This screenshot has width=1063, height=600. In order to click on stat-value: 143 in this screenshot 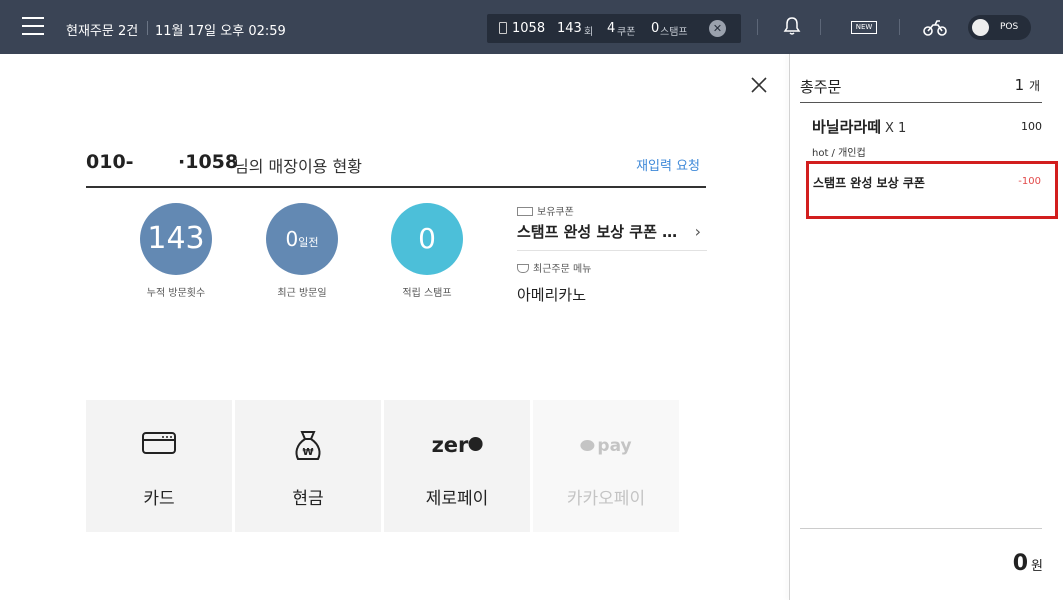, I will do `click(176, 238)`.